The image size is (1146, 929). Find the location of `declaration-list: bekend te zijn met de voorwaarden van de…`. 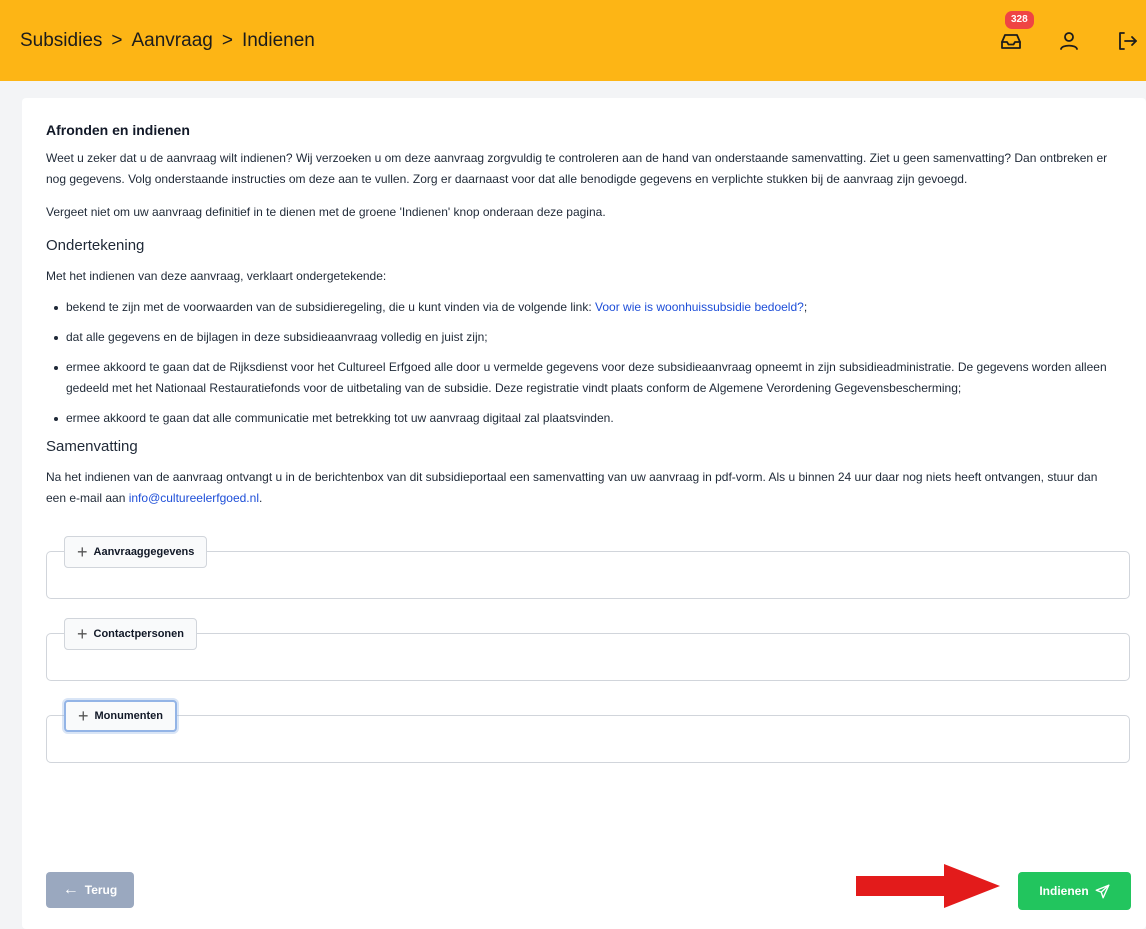

declaration-list: bekend te zijn met de voorwaarden van de… is located at coordinates (590, 363).